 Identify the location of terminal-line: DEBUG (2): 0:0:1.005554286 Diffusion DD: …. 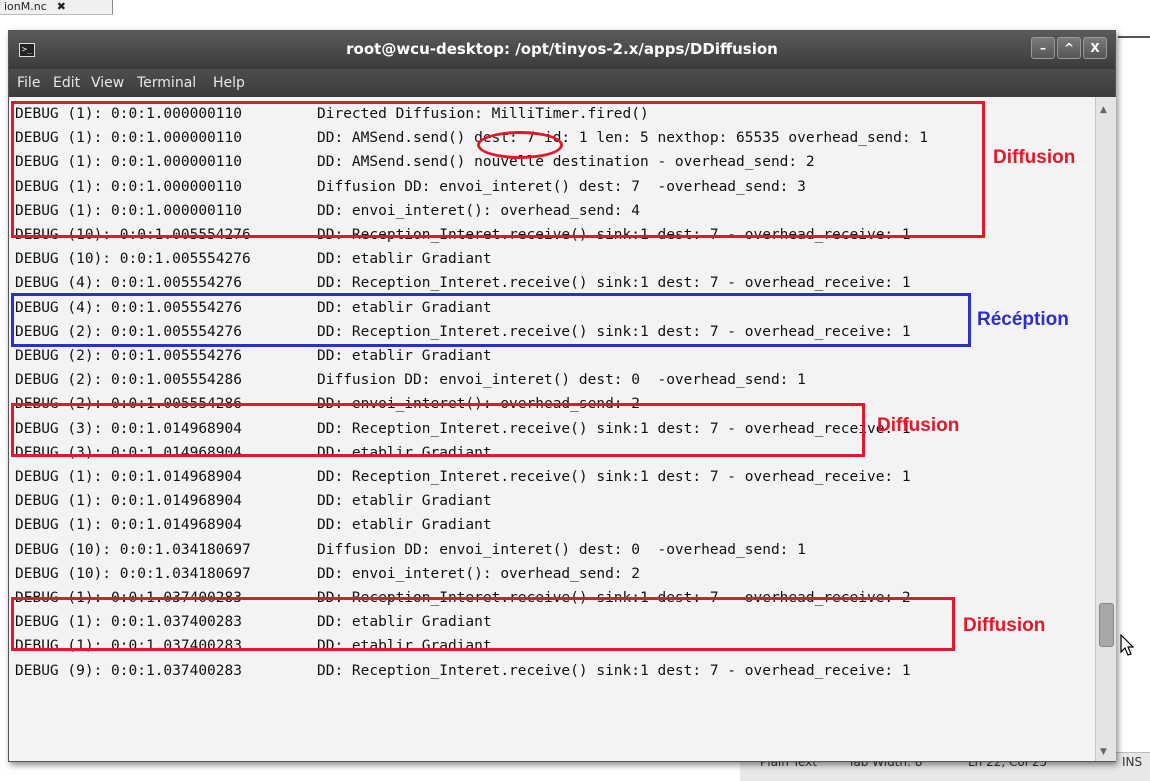
(550, 380).